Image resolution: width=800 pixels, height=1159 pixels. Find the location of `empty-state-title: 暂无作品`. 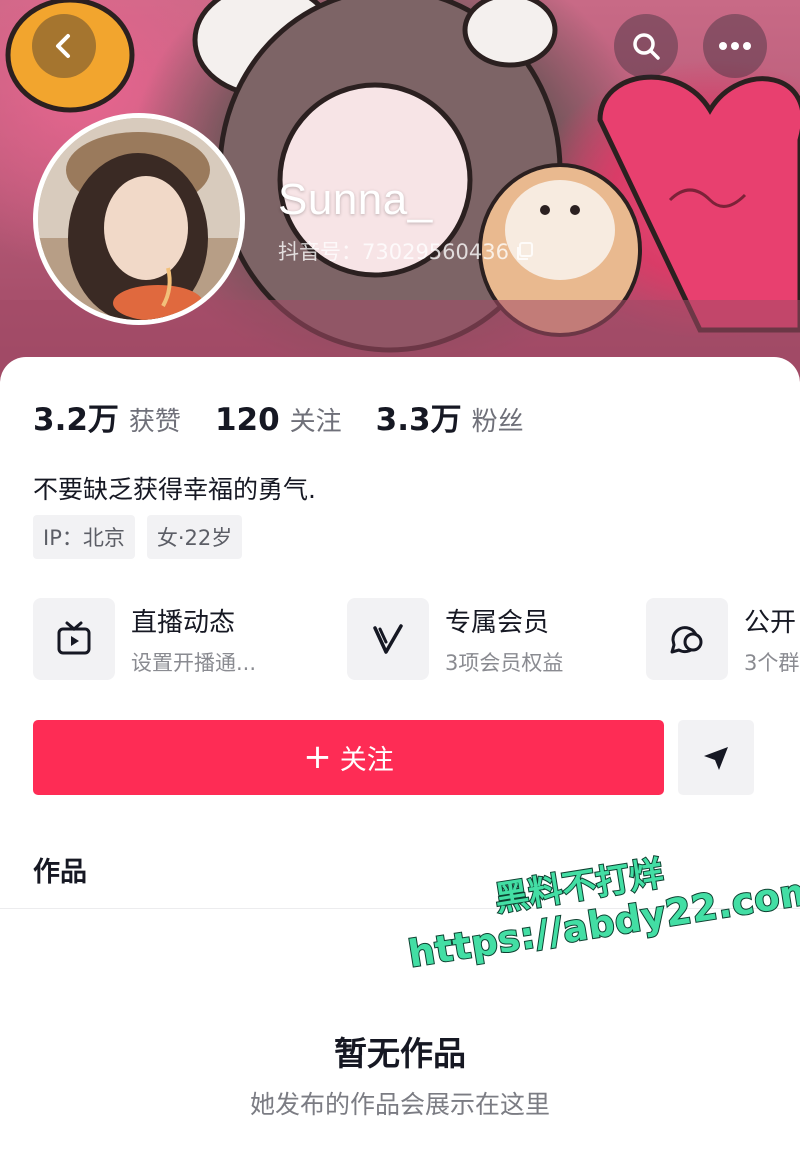

empty-state-title: 暂无作品 is located at coordinates (400, 1053).